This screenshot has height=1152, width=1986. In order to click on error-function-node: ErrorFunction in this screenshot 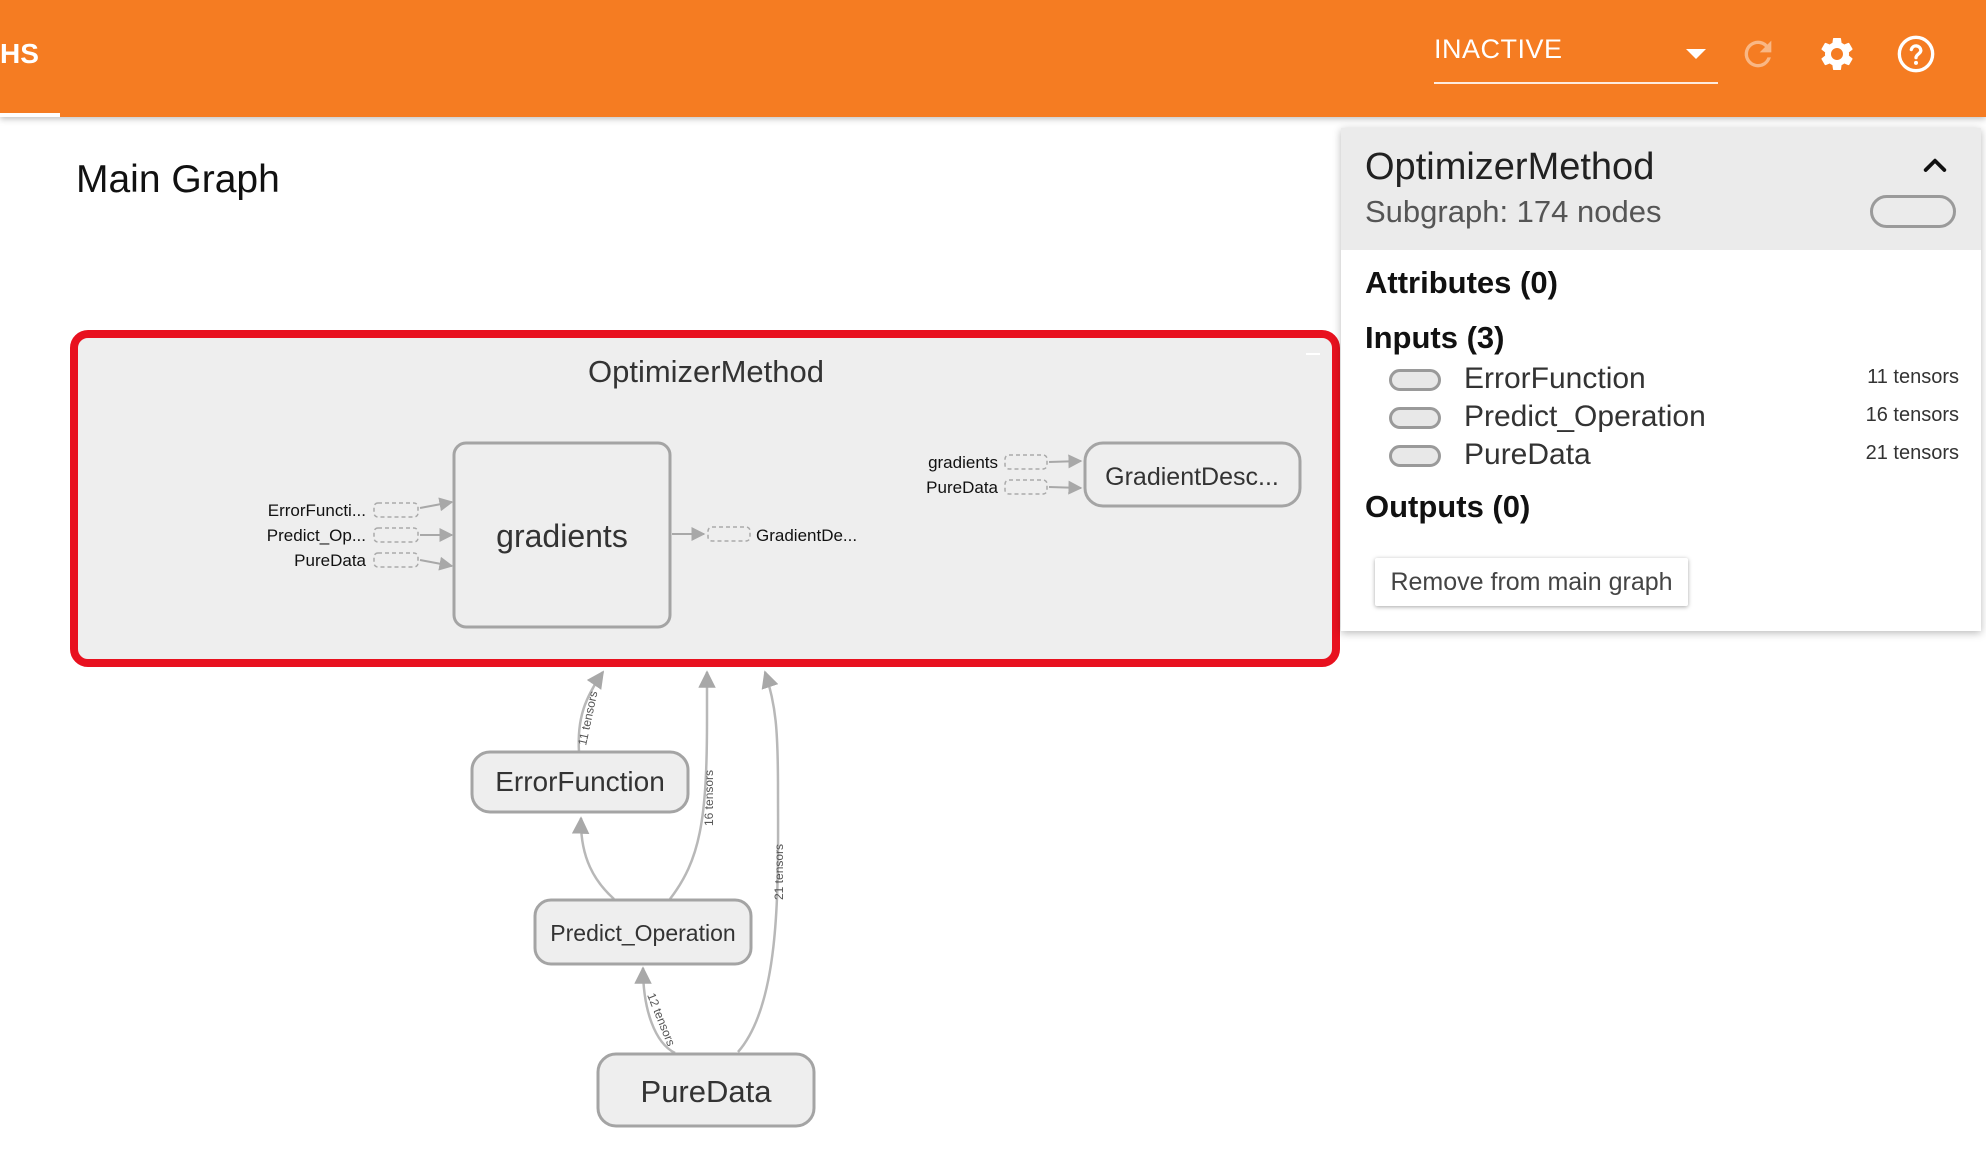, I will do `click(580, 782)`.